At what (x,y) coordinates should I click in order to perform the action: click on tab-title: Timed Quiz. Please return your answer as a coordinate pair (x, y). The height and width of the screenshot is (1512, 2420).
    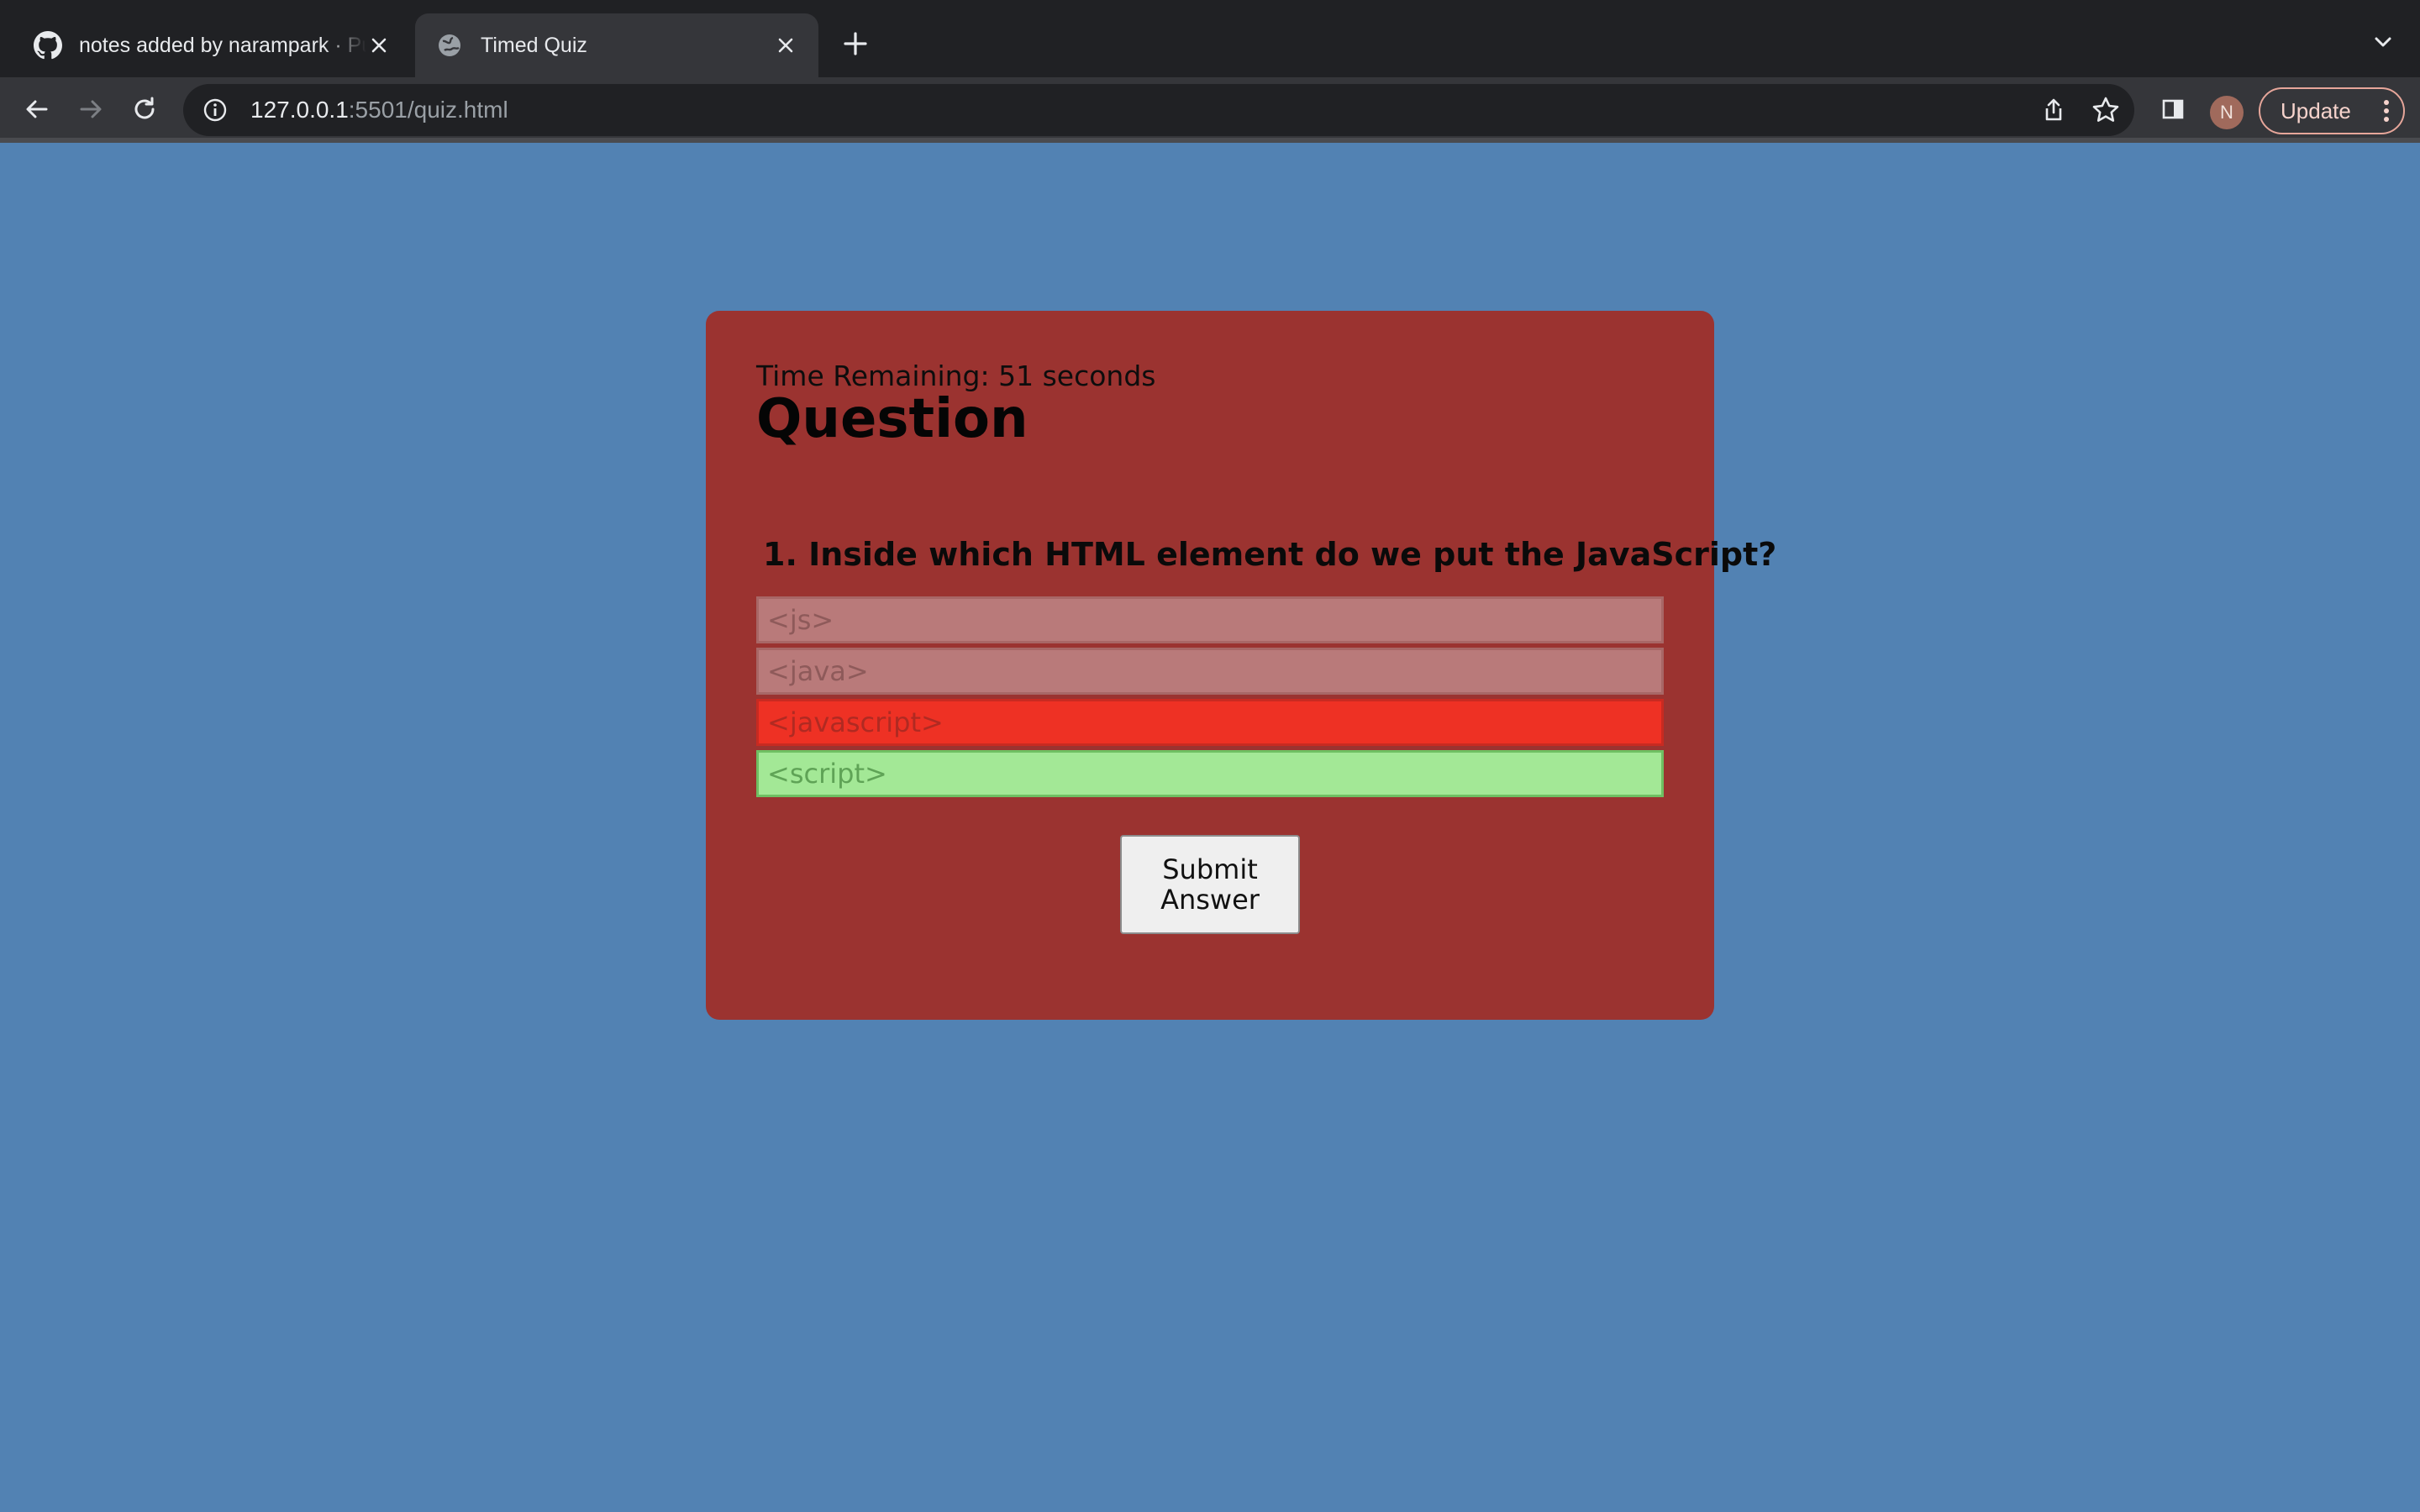
    Looking at the image, I should click on (534, 45).